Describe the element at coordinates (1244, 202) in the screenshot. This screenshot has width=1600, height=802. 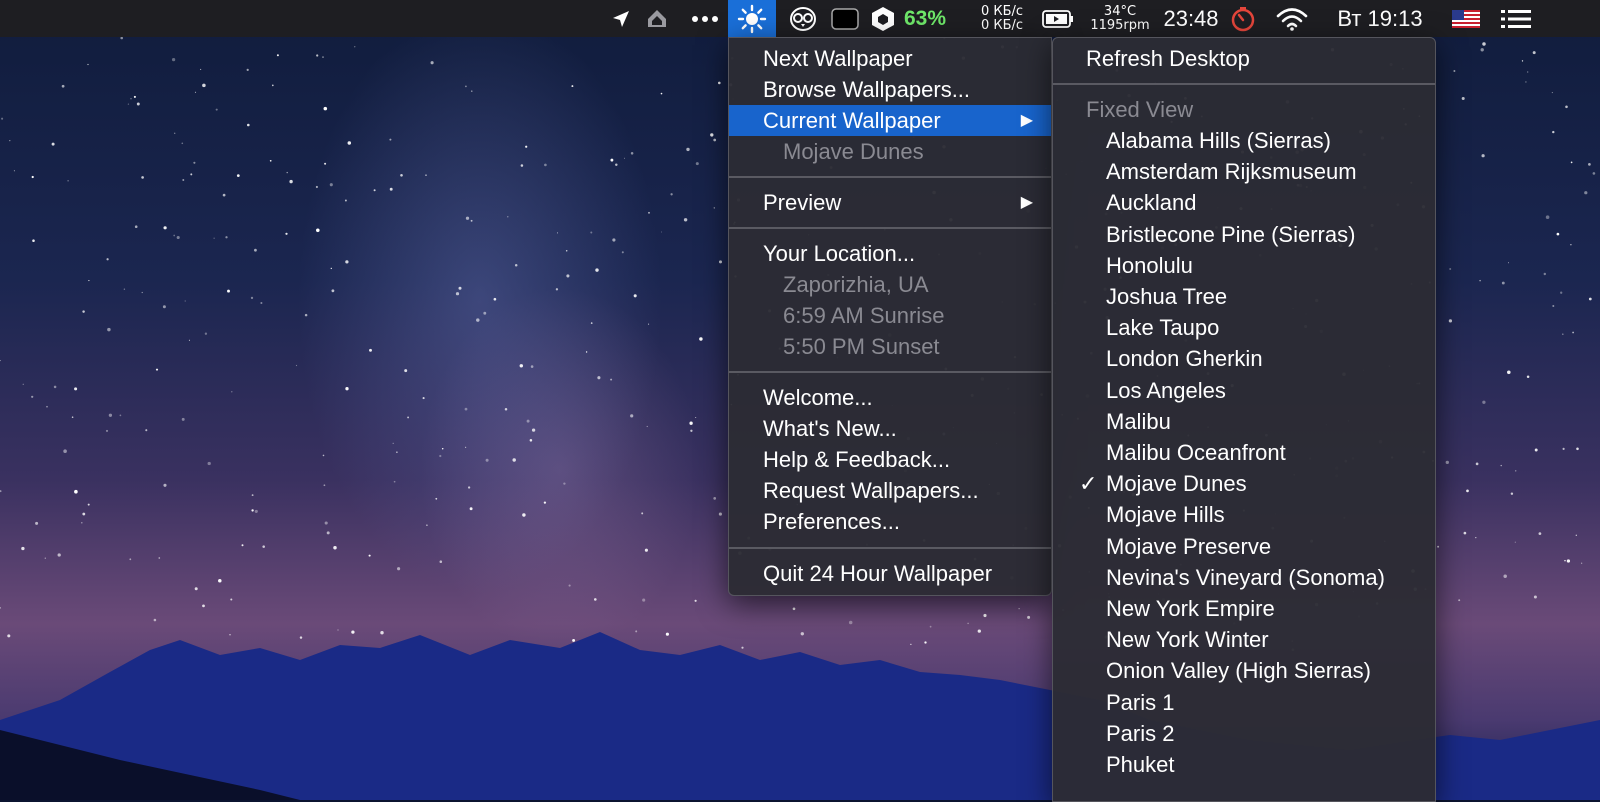
I see `wallpaper-item: Auckland` at that location.